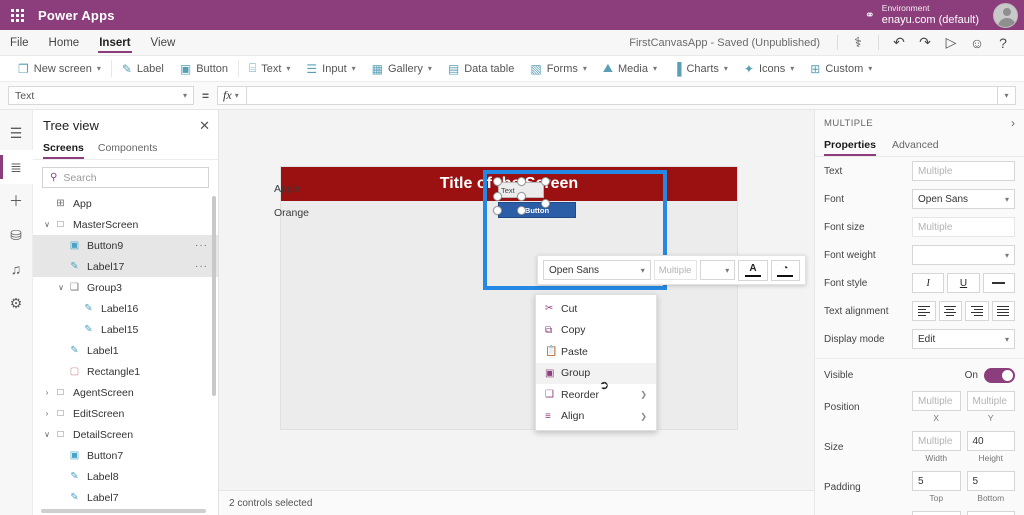 The image size is (1024, 515). I want to click on tree-node-rectangle1: ▢ Rectangle1, so click(125, 371).